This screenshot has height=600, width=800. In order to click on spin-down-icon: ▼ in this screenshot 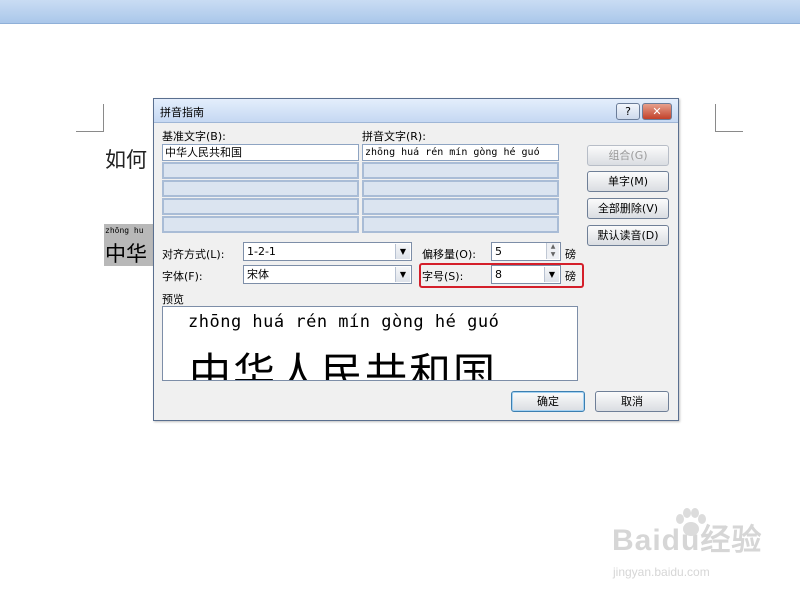, I will do `click(552, 255)`.